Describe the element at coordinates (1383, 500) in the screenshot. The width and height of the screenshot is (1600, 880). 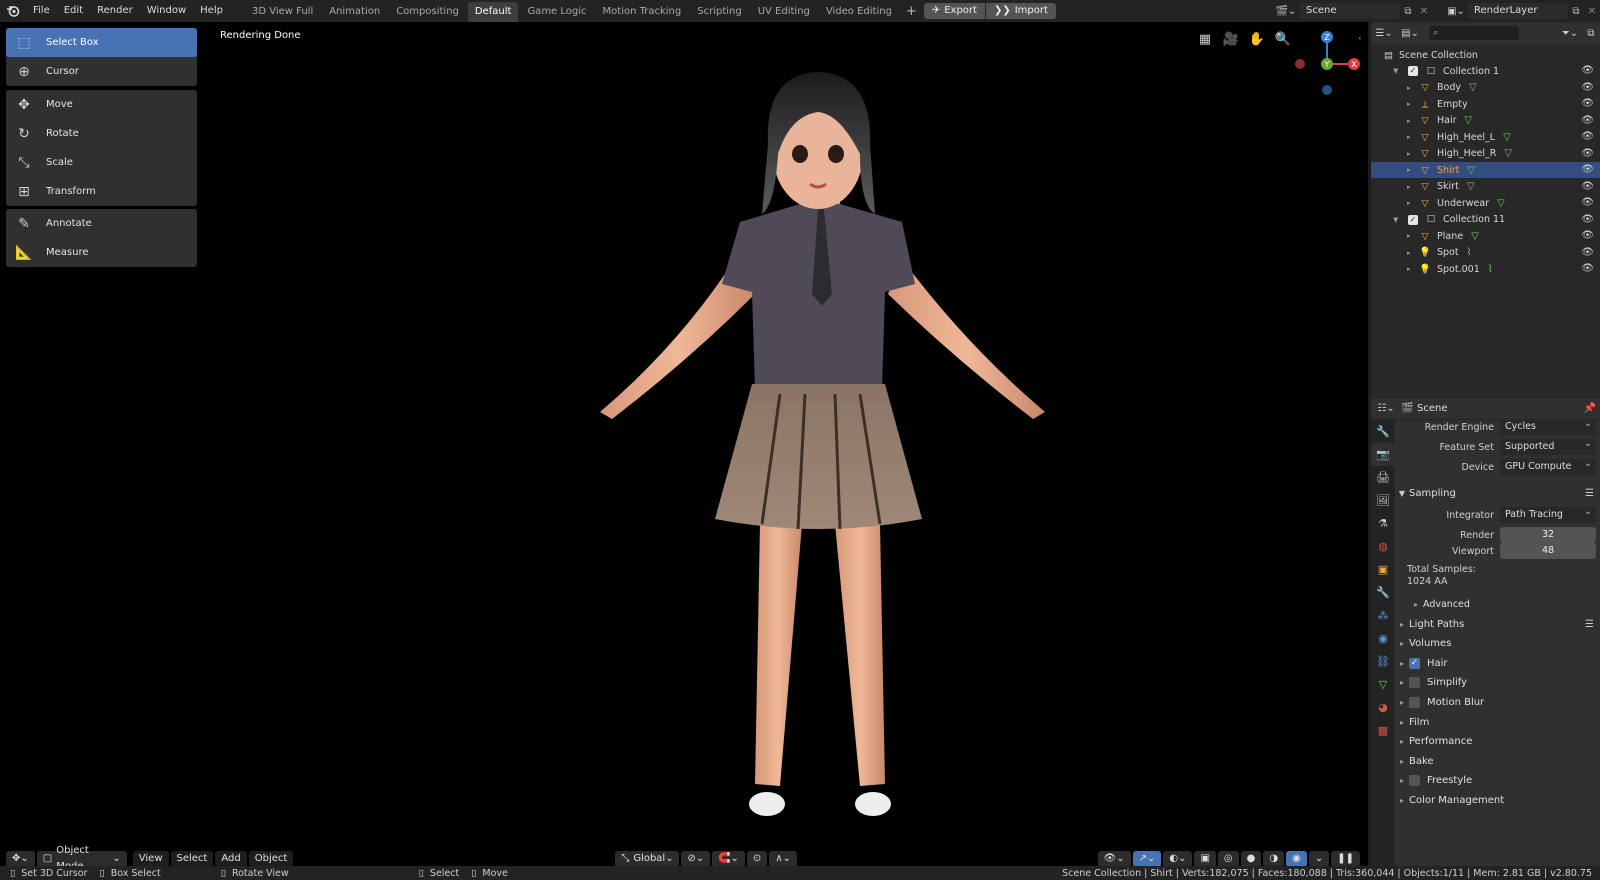
I see `view-layer-tab-icon: 🖼` at that location.